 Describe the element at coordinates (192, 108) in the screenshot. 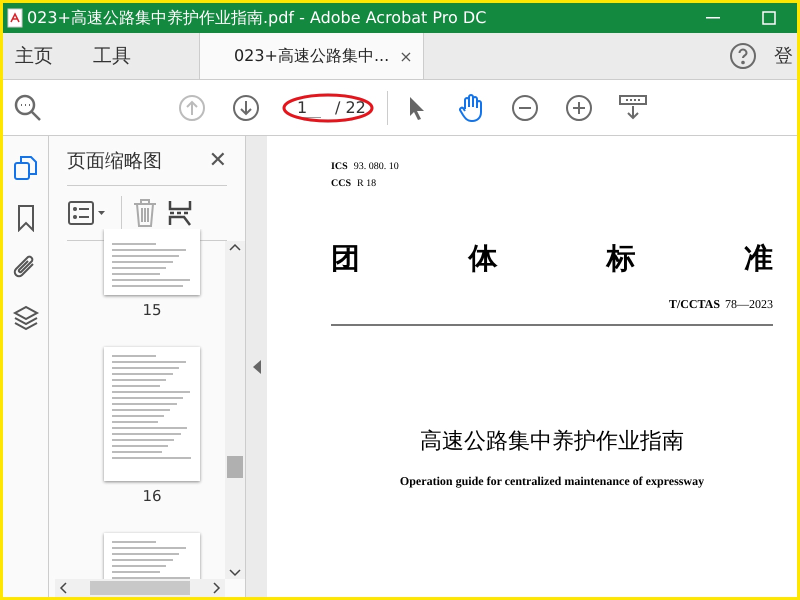

I see `previous-page-icon` at that location.